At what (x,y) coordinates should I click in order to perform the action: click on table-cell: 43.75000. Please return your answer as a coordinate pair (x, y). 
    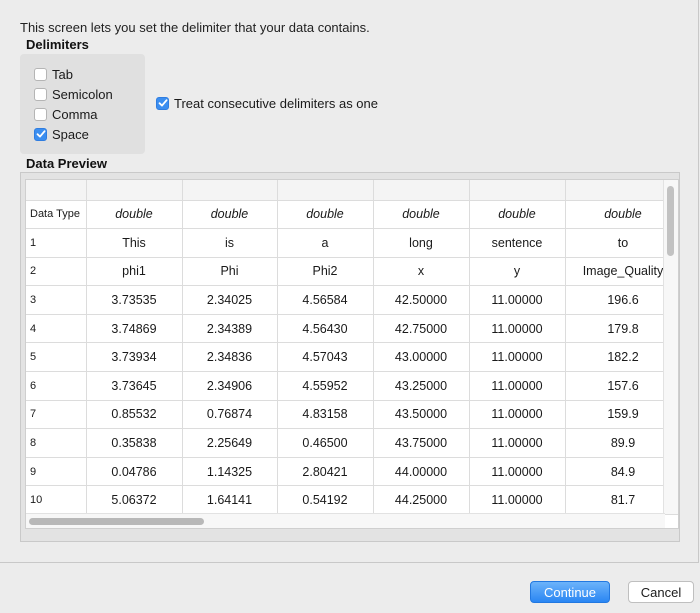
    Looking at the image, I should click on (421, 443).